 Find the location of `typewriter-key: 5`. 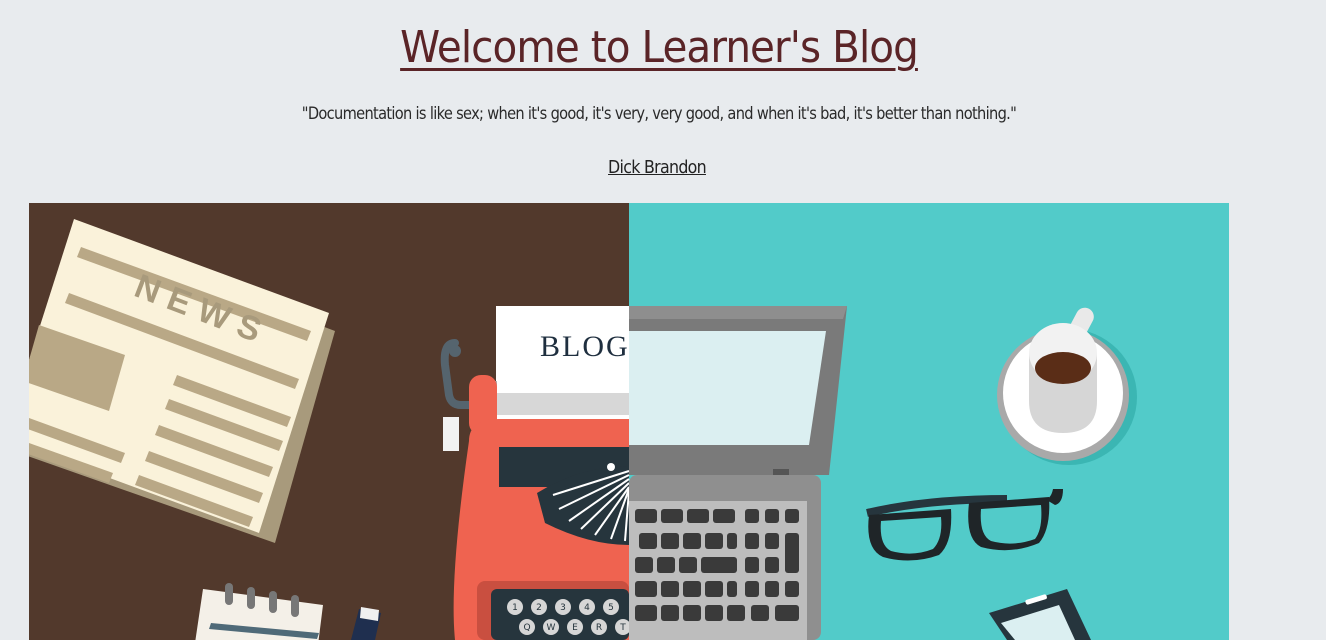

typewriter-key: 5 is located at coordinates (611, 608).